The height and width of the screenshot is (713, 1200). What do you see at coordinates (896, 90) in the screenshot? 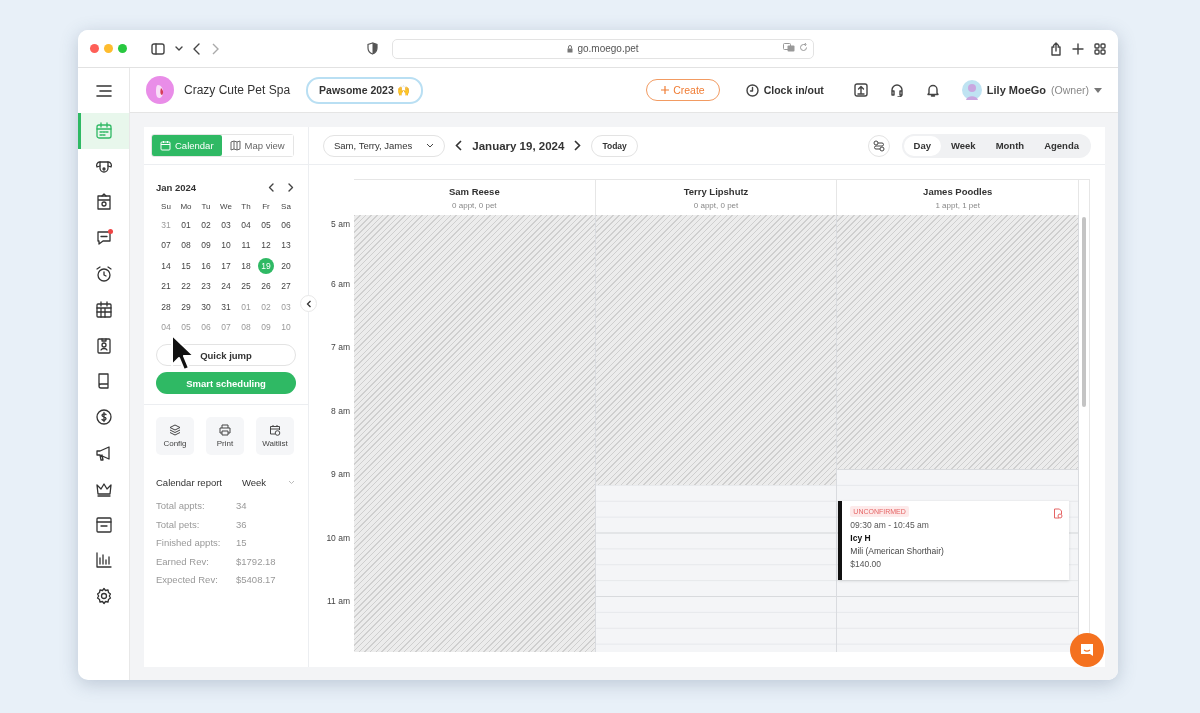
I see `headset-icon` at bounding box center [896, 90].